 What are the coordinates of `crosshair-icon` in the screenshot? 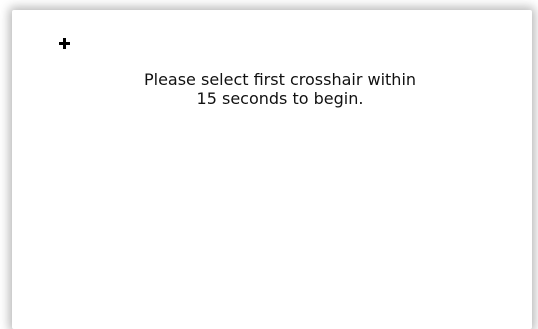 It's located at (64, 43).